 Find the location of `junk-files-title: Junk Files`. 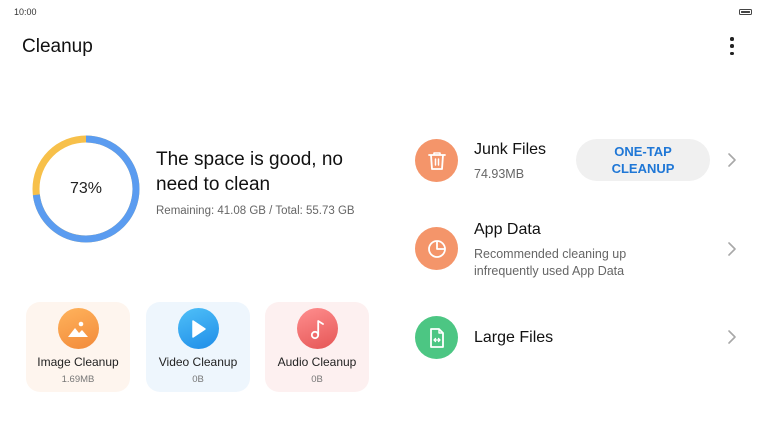

junk-files-title: Junk Files is located at coordinates (510, 149).